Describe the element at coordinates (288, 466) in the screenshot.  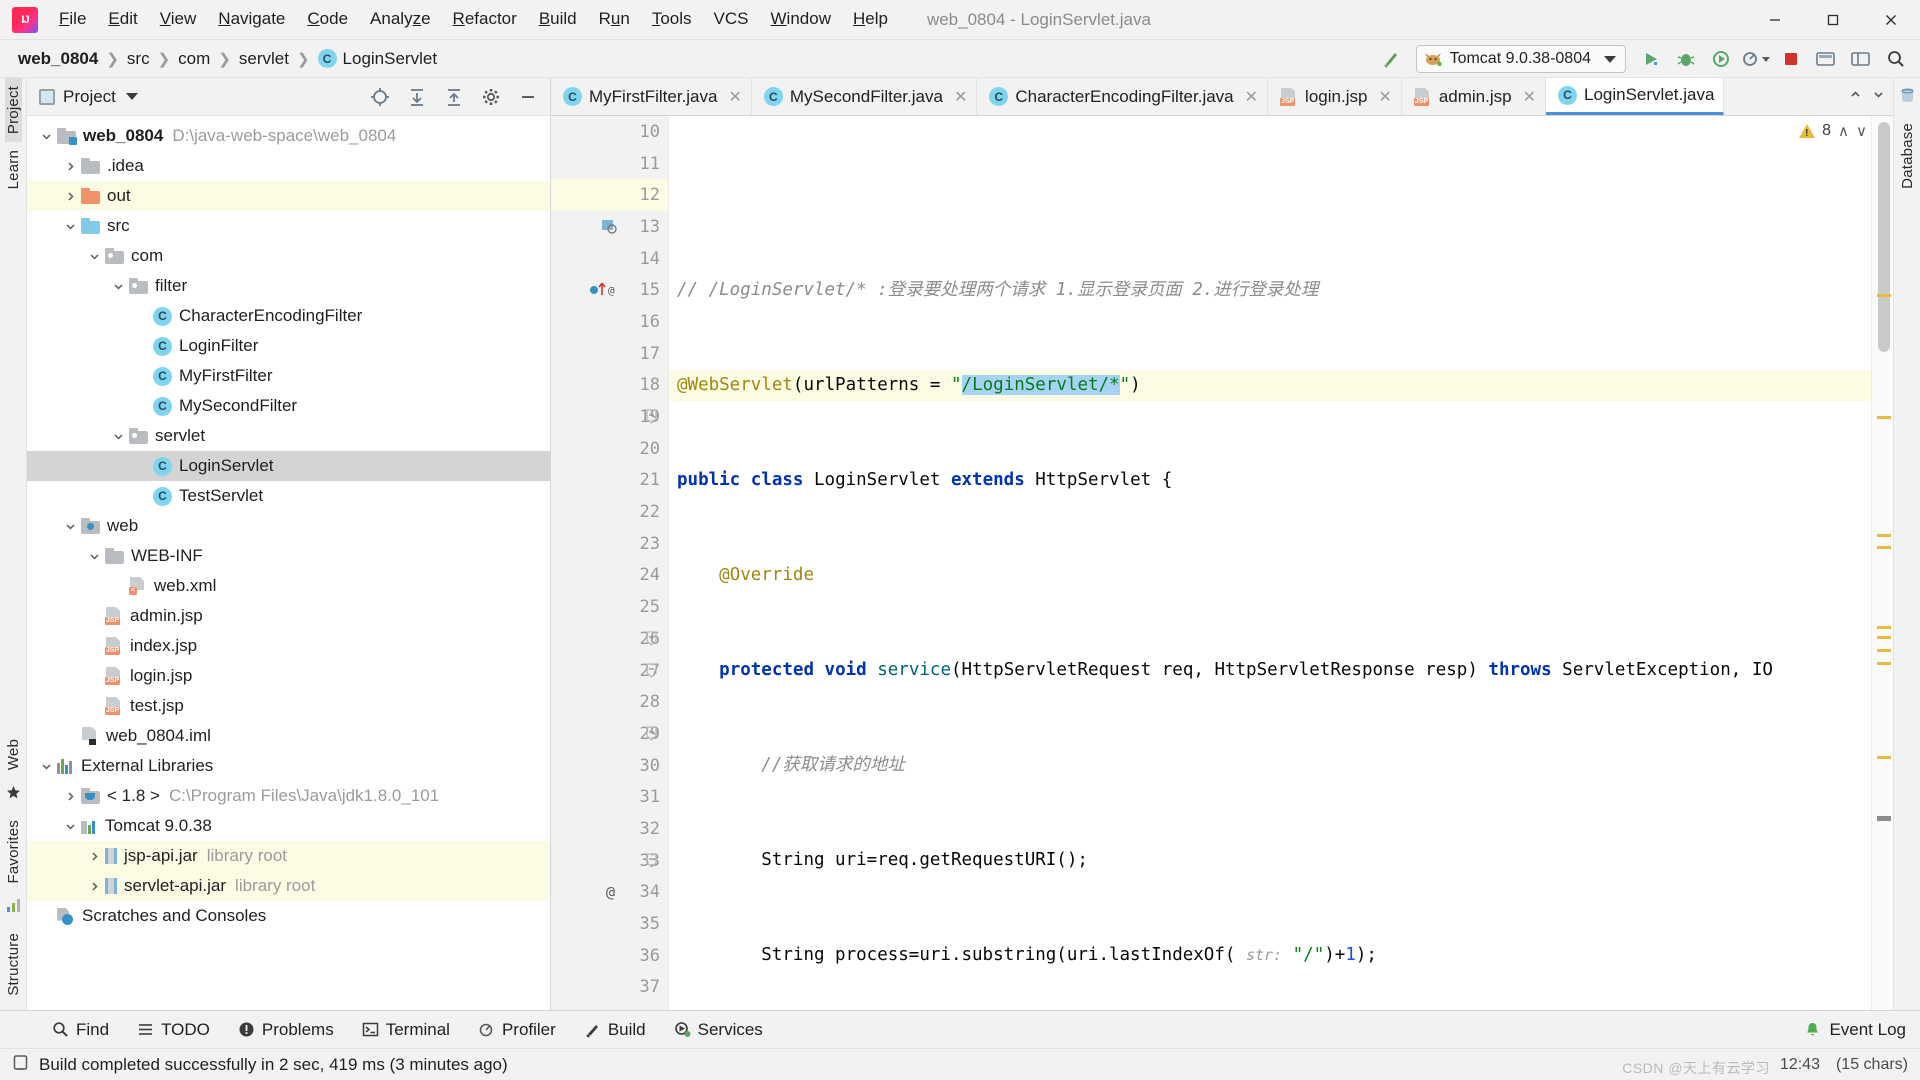
I see `tree-node-loginservlet: C LoginServlet` at that location.